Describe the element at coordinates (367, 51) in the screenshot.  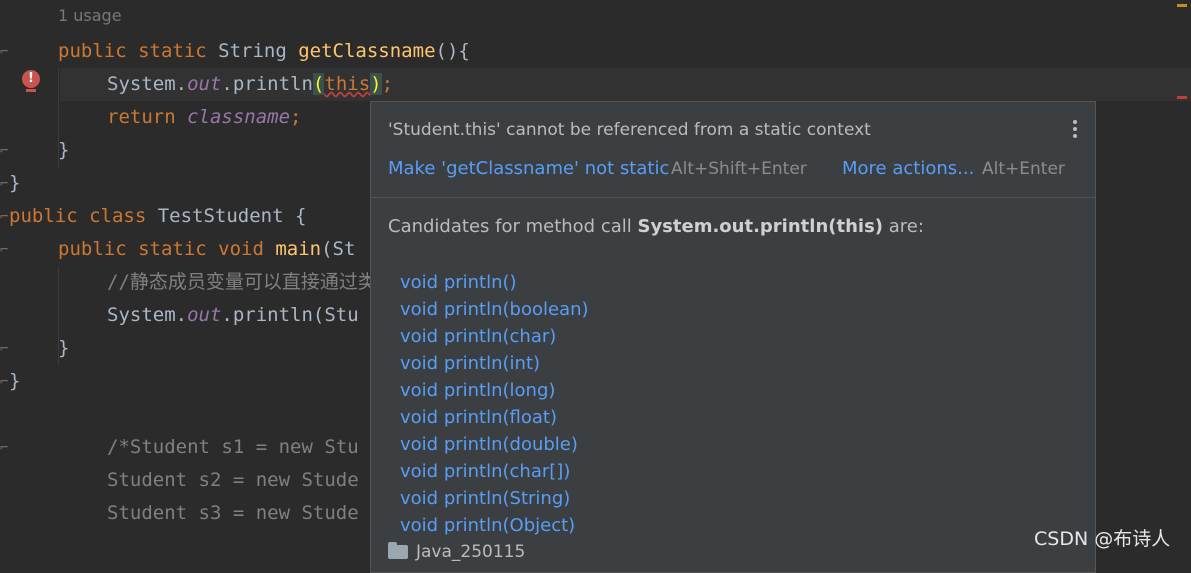
I see `code-token: getClassname` at that location.